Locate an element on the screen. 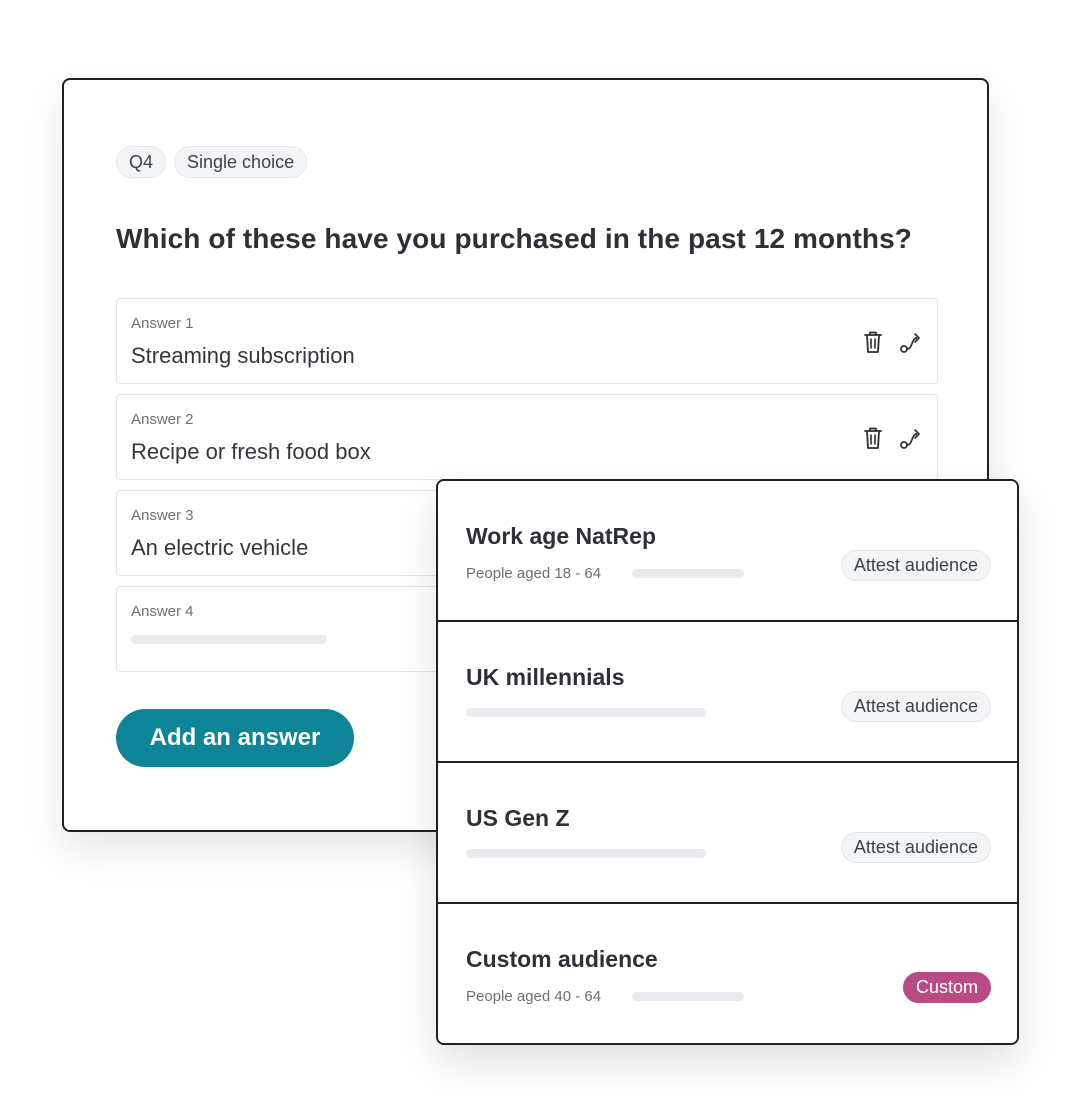  answer-input: An electric vehicle is located at coordinates (219, 548).